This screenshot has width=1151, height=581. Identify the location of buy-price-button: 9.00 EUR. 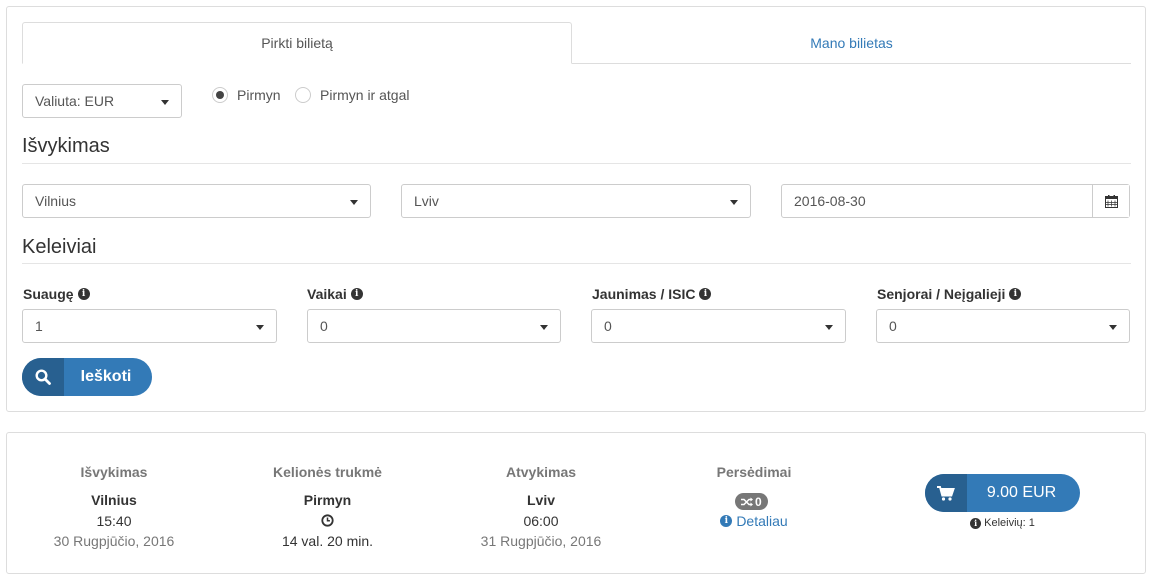
(1002, 493).